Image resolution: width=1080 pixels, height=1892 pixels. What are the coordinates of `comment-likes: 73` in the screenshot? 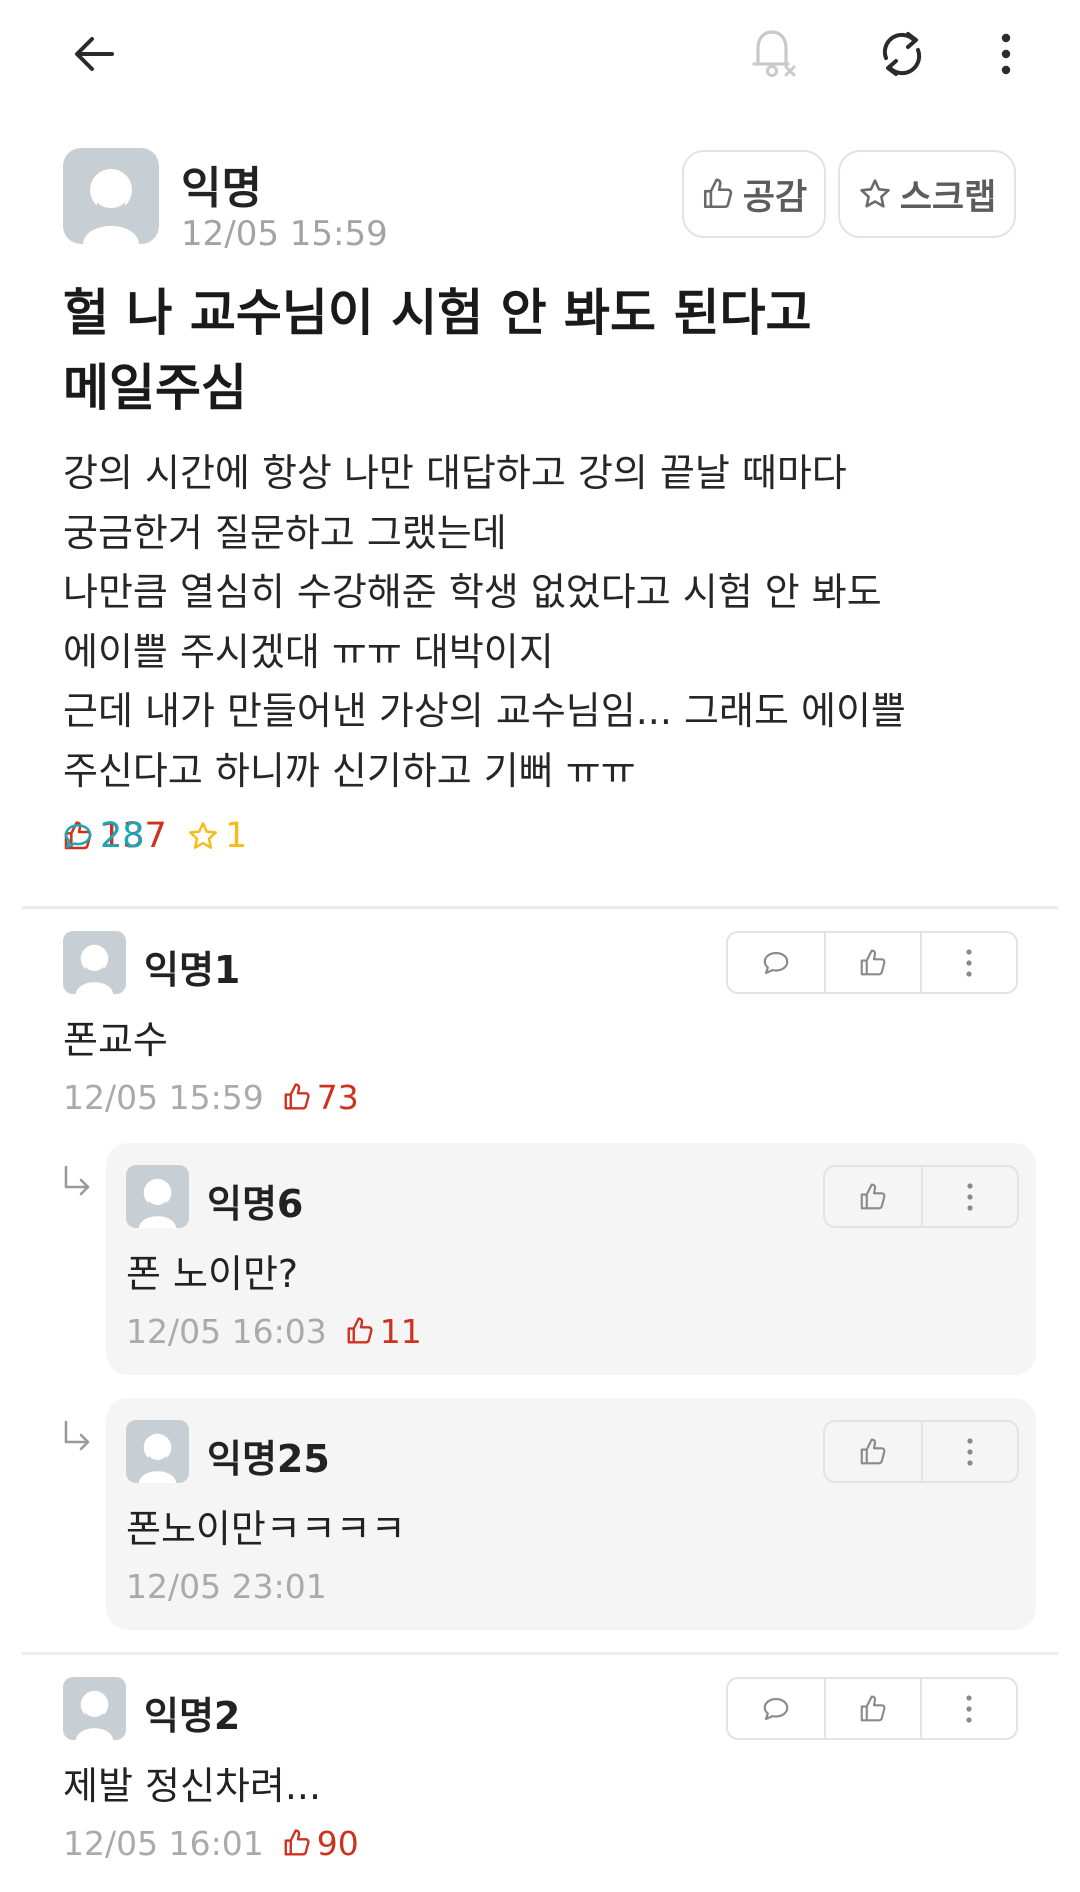 It's located at (320, 1097).